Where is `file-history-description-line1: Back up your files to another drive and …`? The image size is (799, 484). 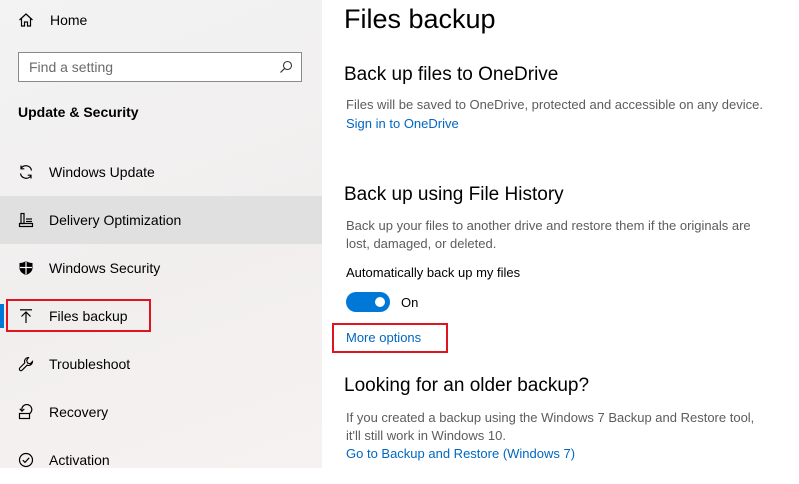
file-history-description-line1: Back up your files to another drive and … is located at coordinates (548, 225).